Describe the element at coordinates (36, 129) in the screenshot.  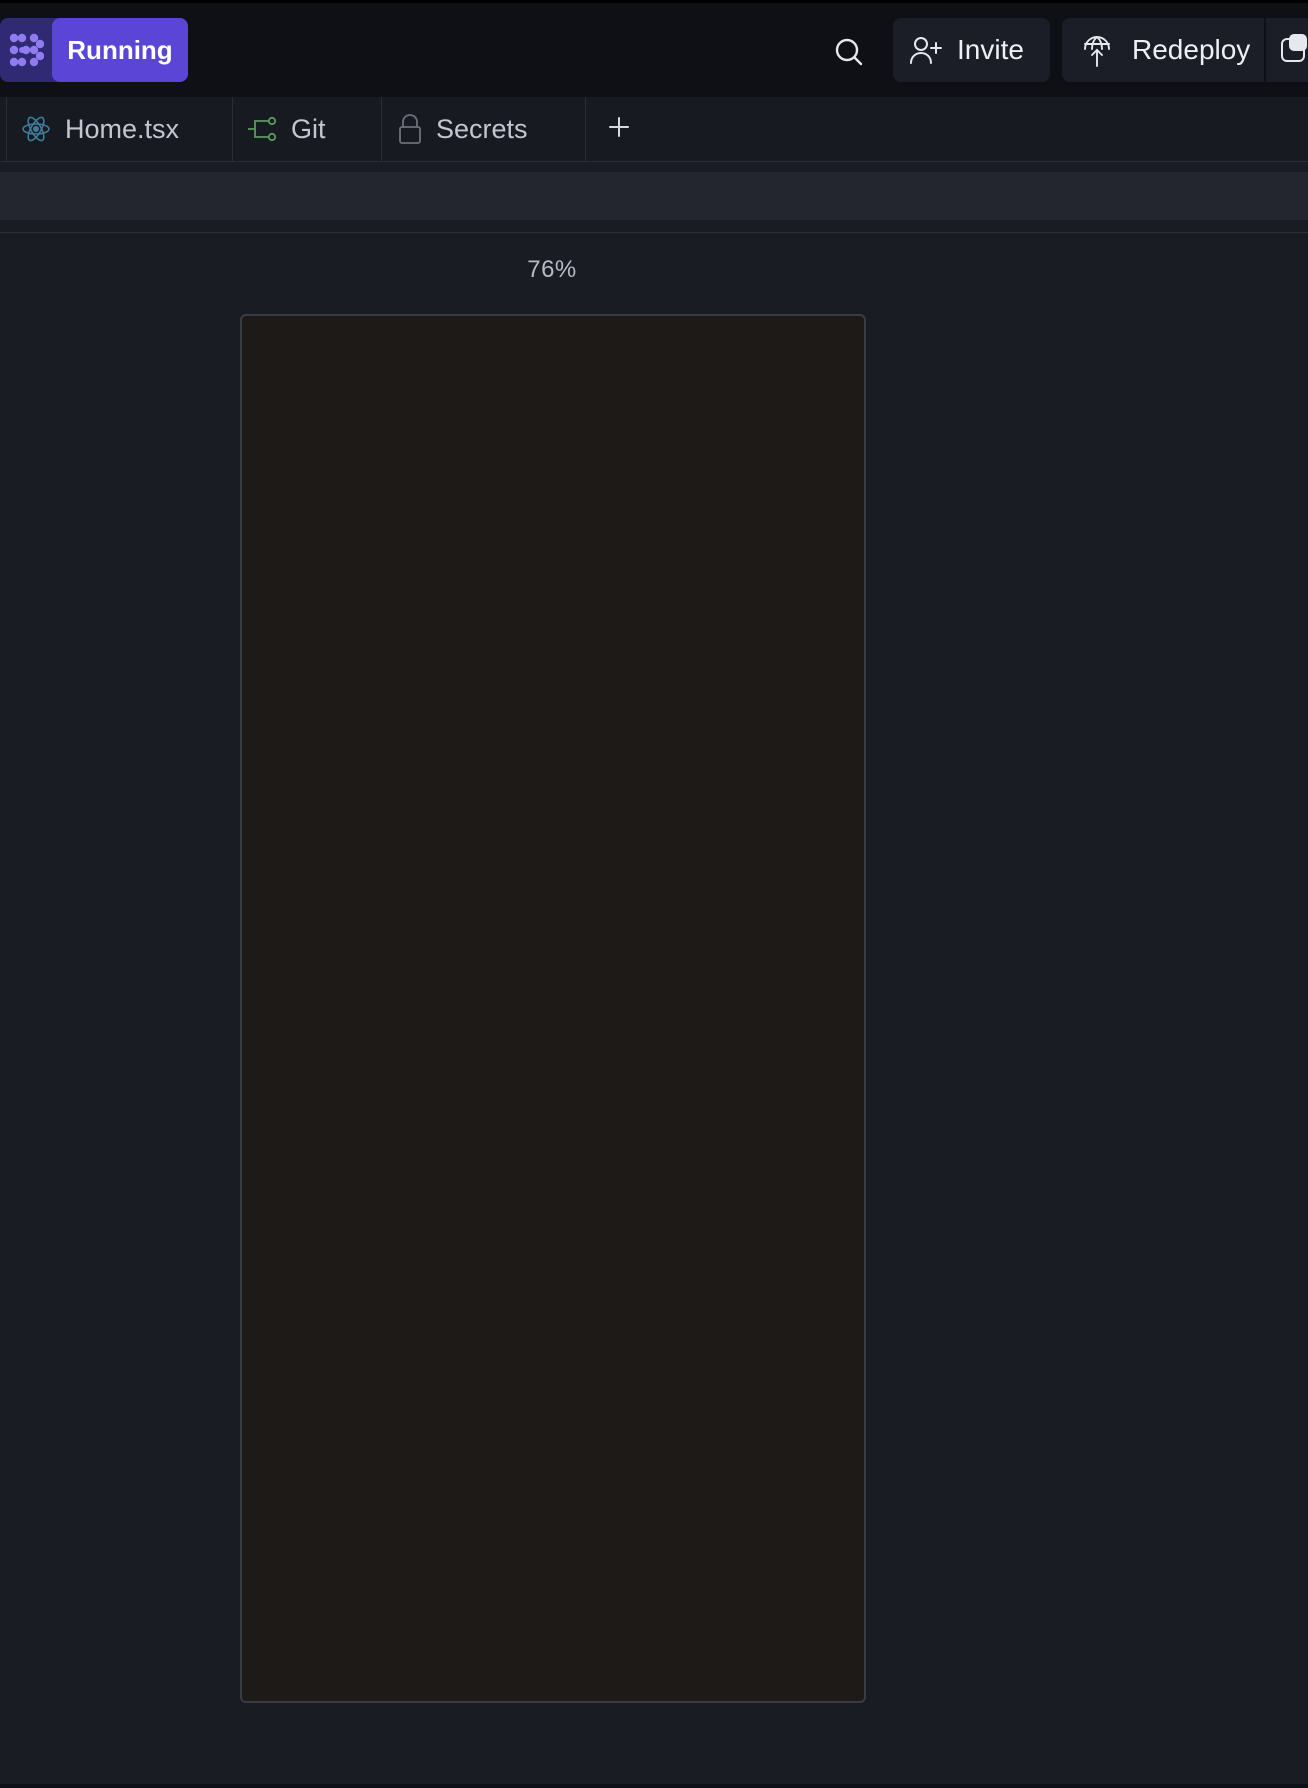
I see `react-icon` at that location.